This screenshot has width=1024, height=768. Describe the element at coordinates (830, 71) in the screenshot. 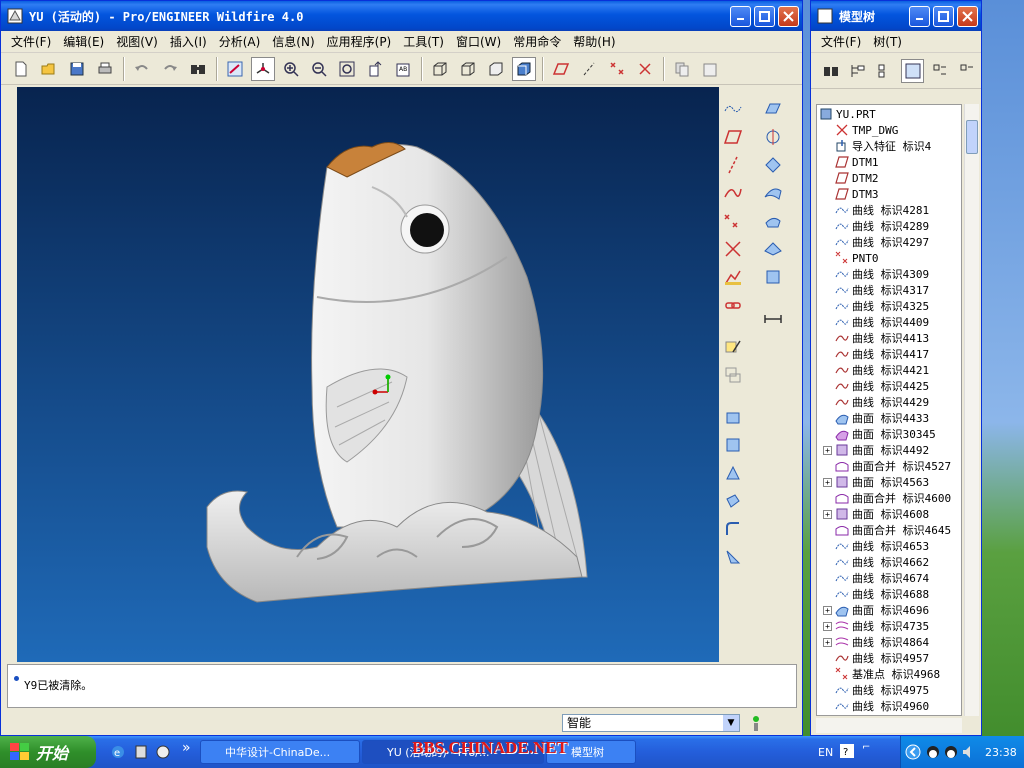

I see `tree-find-button` at that location.